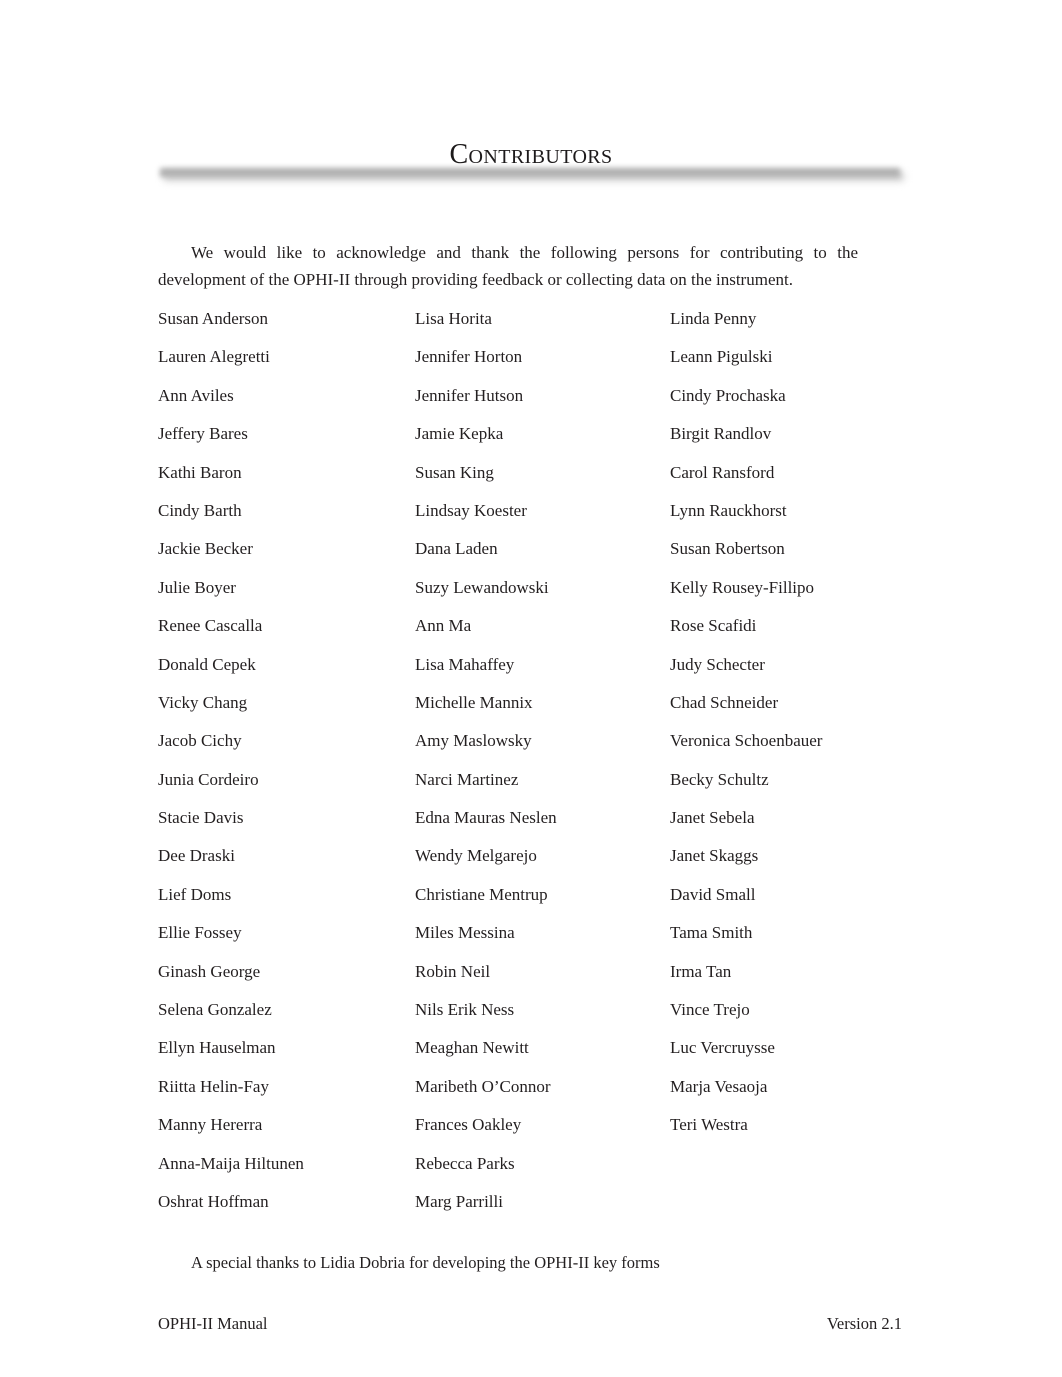  Describe the element at coordinates (711, 933) in the screenshot. I see `contributor-name: Tama Smith` at that location.